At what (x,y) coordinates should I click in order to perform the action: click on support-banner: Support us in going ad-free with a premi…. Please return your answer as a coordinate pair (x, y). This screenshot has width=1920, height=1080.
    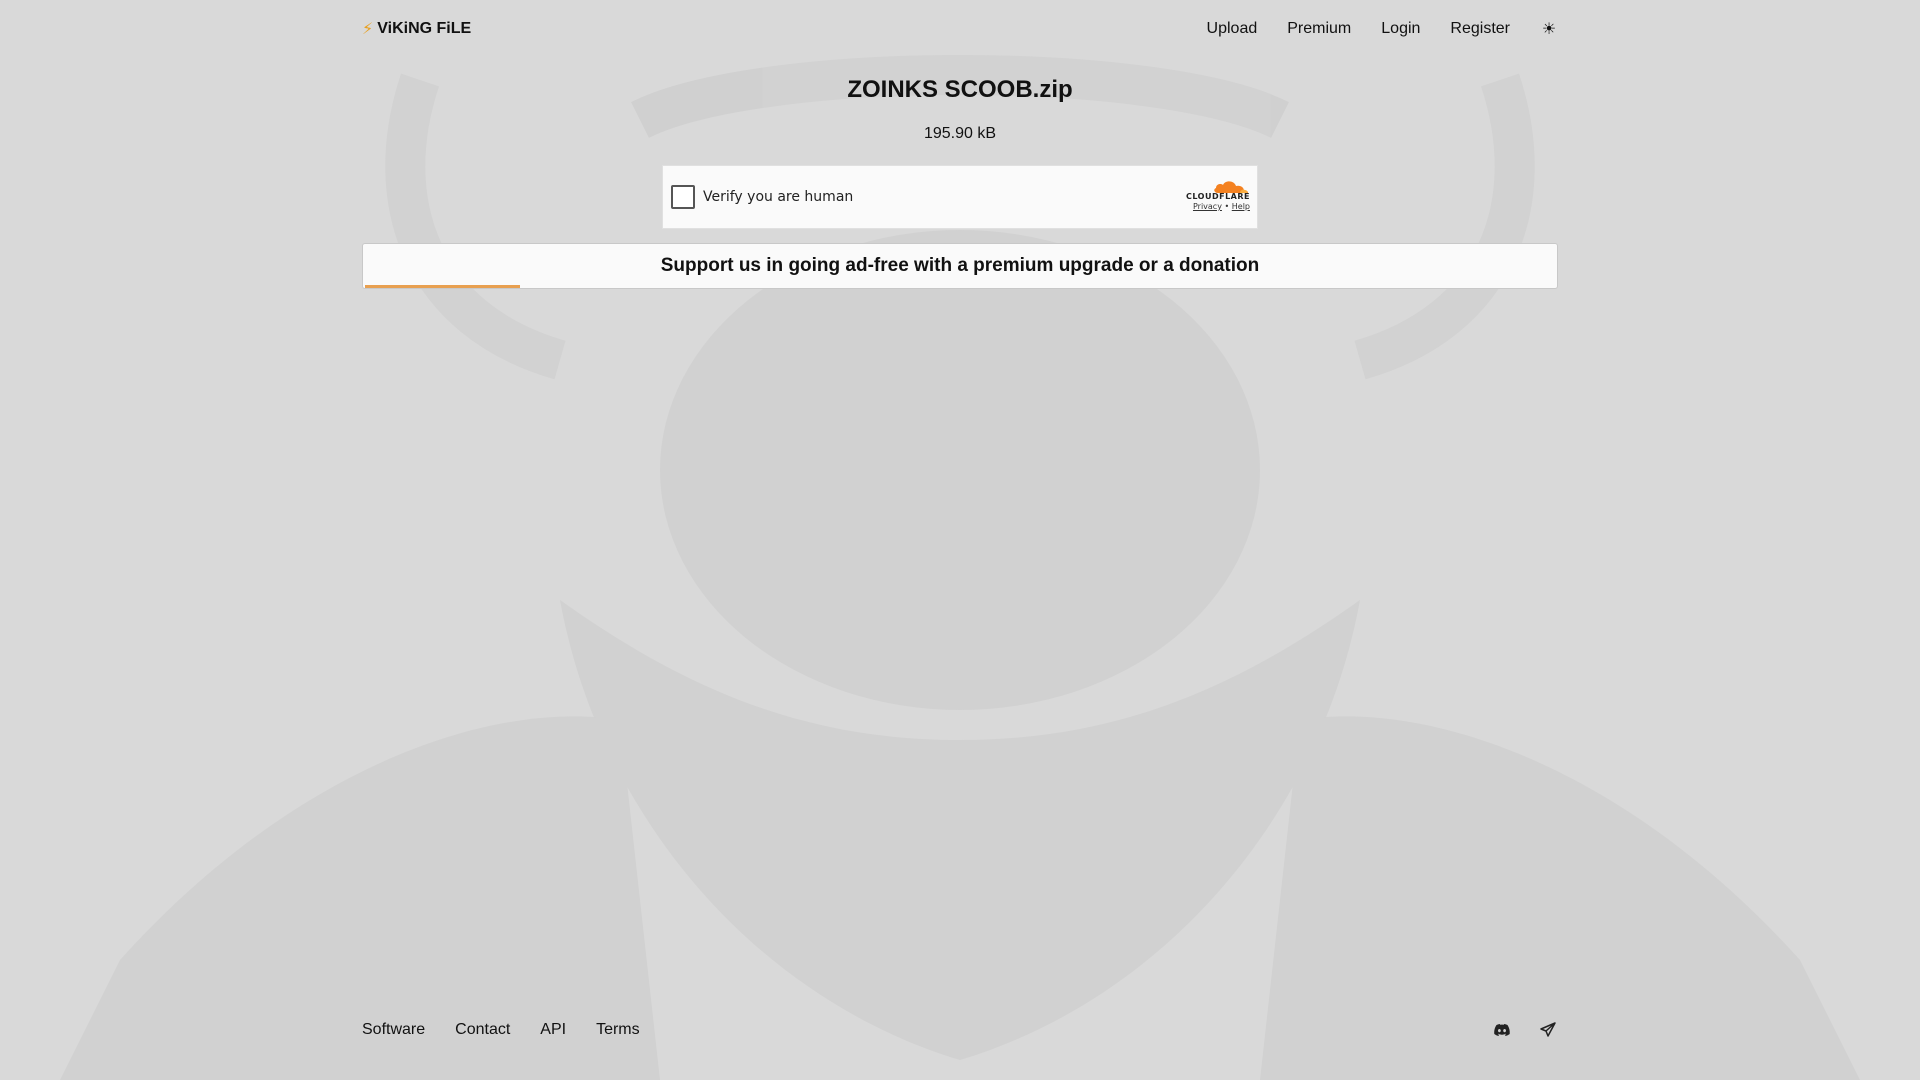
    Looking at the image, I should click on (960, 266).